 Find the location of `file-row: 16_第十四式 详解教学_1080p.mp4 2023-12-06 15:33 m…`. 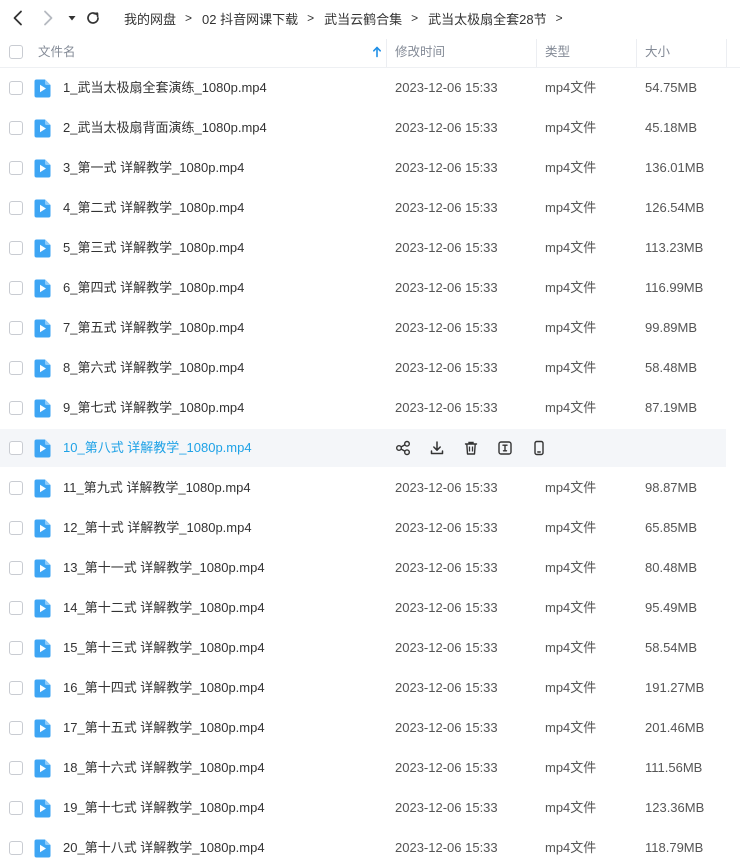

file-row: 16_第十四式 详解教学_1080p.mp4 2023-12-06 15:33 m… is located at coordinates (363, 688).